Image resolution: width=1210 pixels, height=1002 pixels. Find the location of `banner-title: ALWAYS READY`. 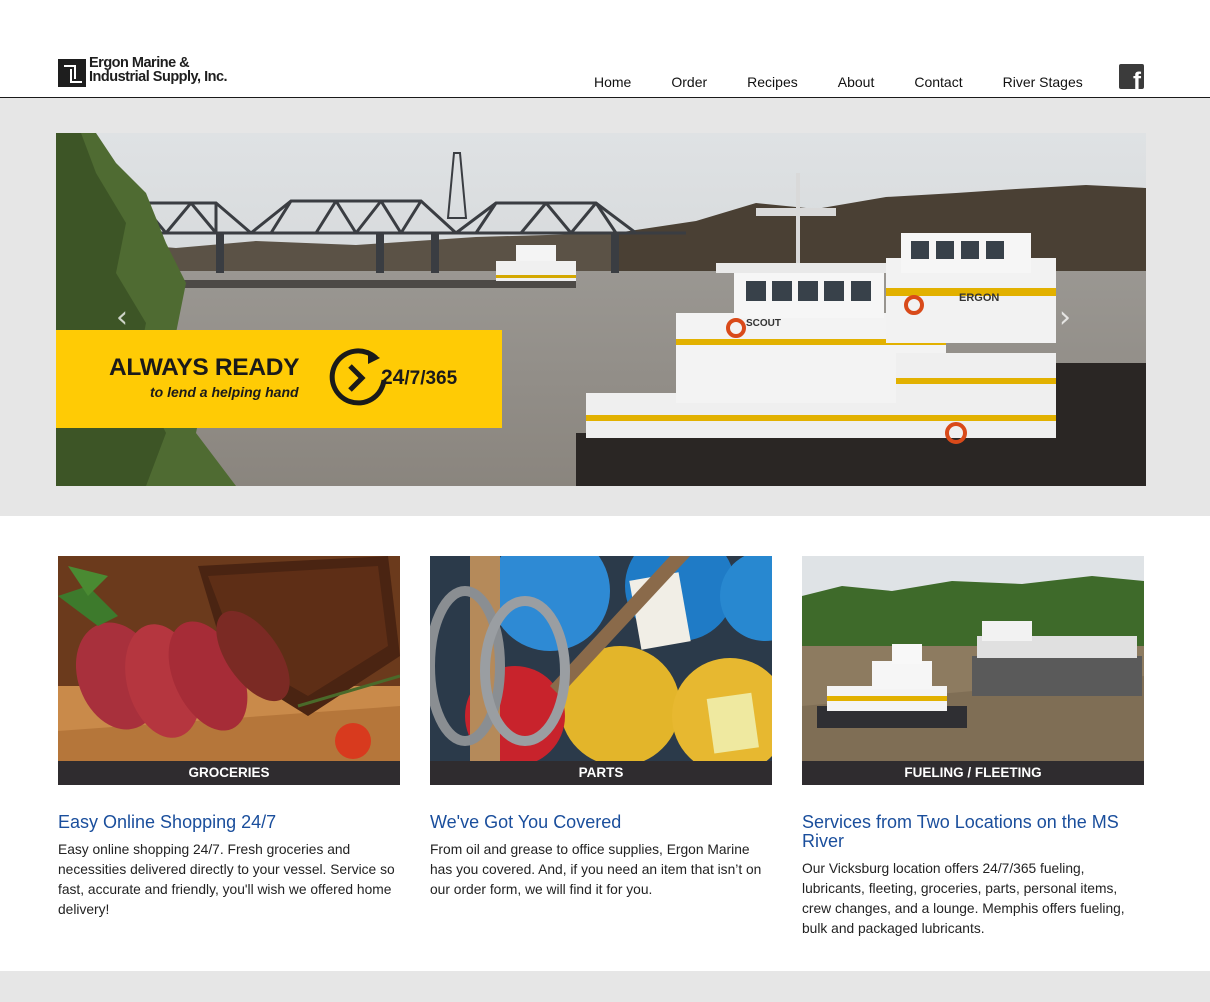

banner-title: ALWAYS READY is located at coordinates (204, 367).